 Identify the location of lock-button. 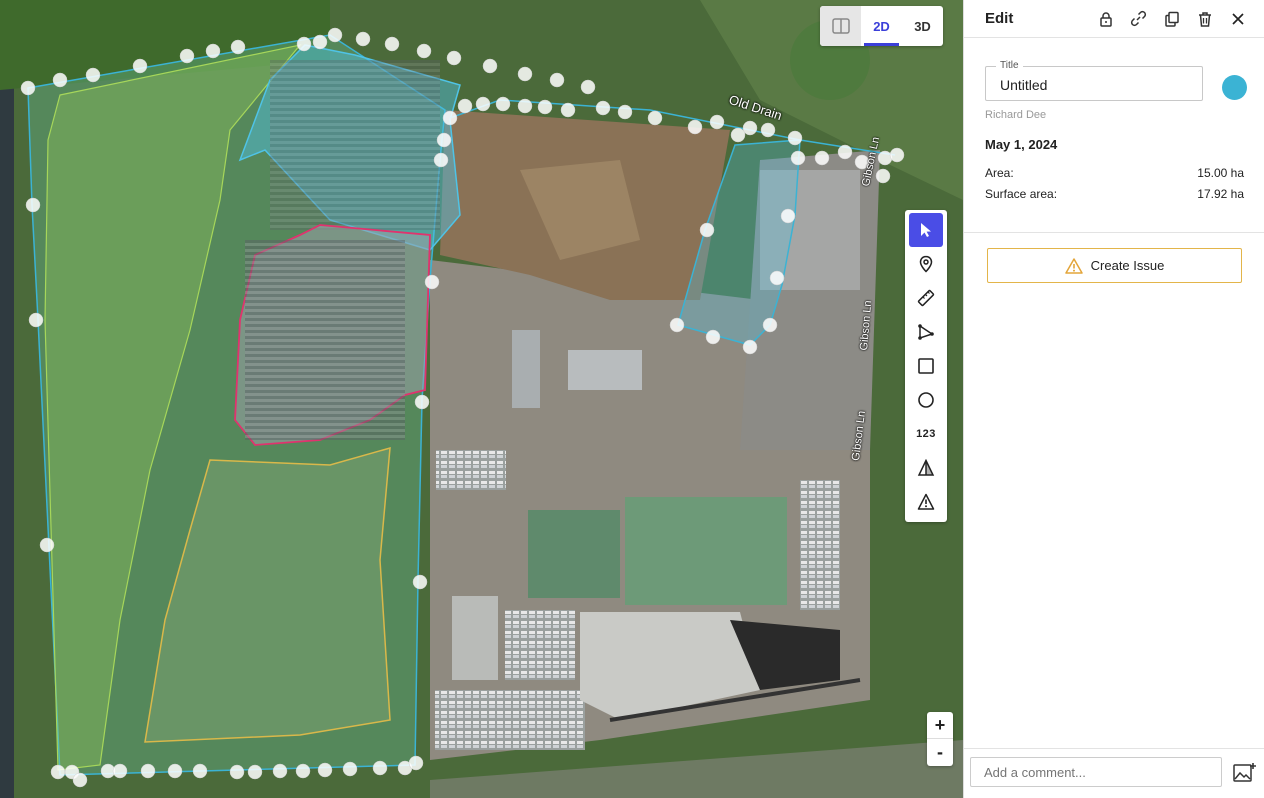
(1105, 19).